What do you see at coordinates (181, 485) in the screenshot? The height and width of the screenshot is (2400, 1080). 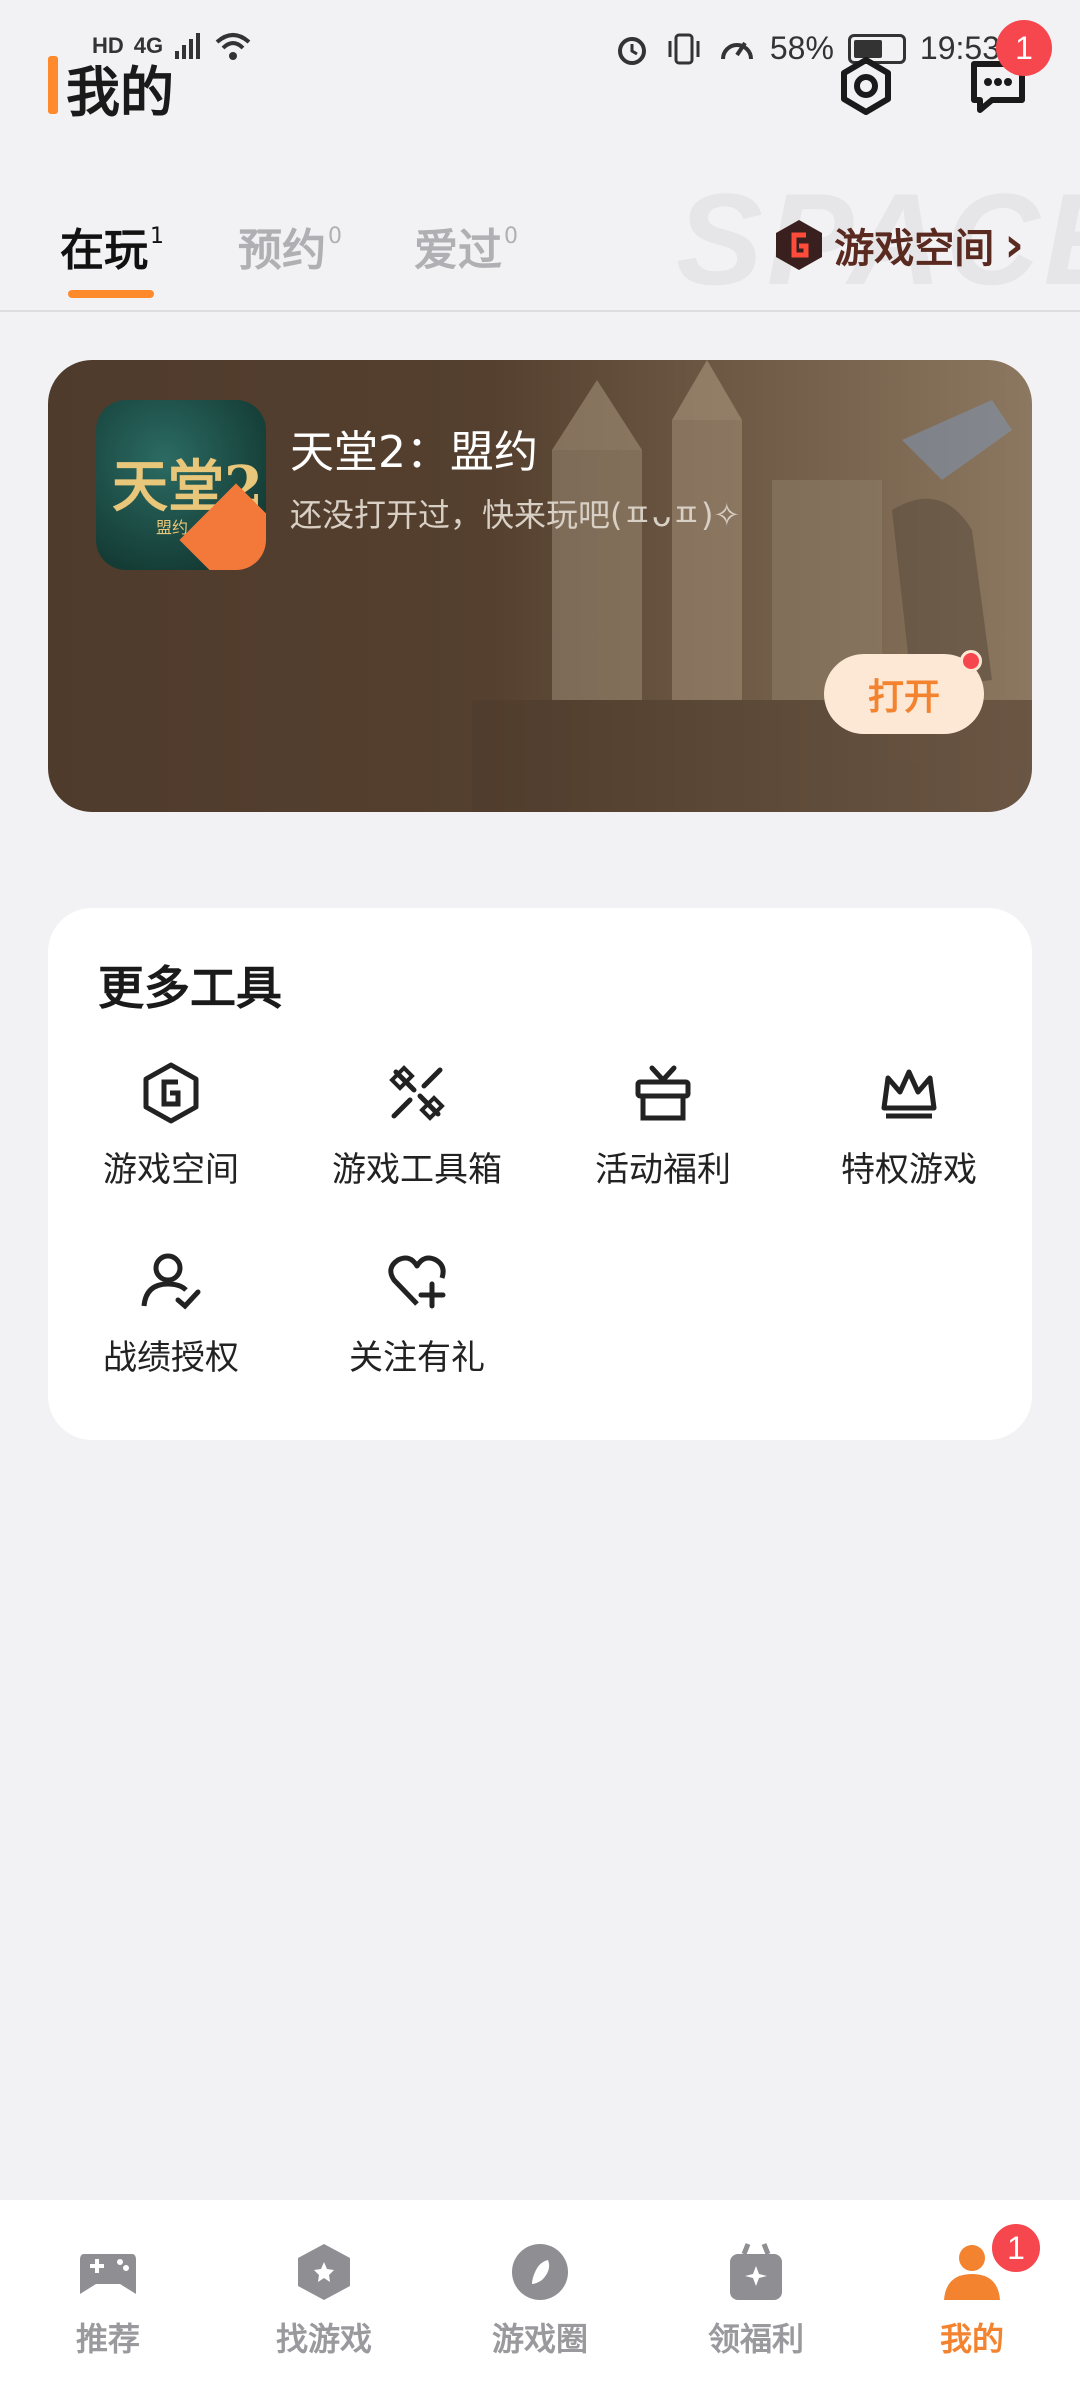 I see `game-app-icon: 天堂2 盟约` at bounding box center [181, 485].